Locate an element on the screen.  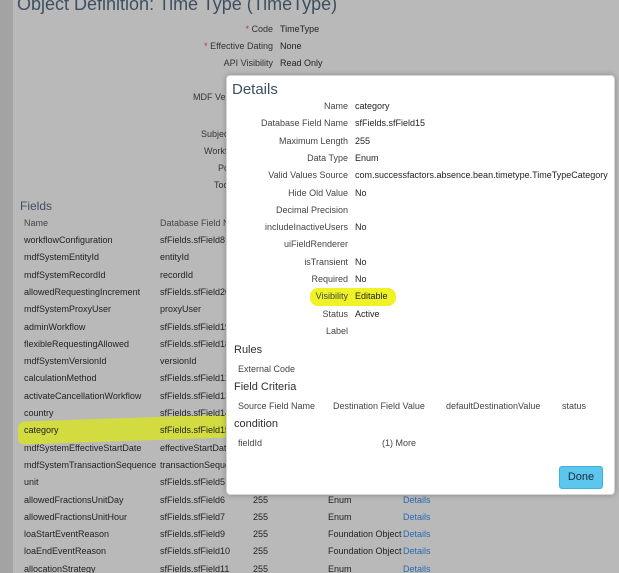
property-label: Label is located at coordinates (336, 330).